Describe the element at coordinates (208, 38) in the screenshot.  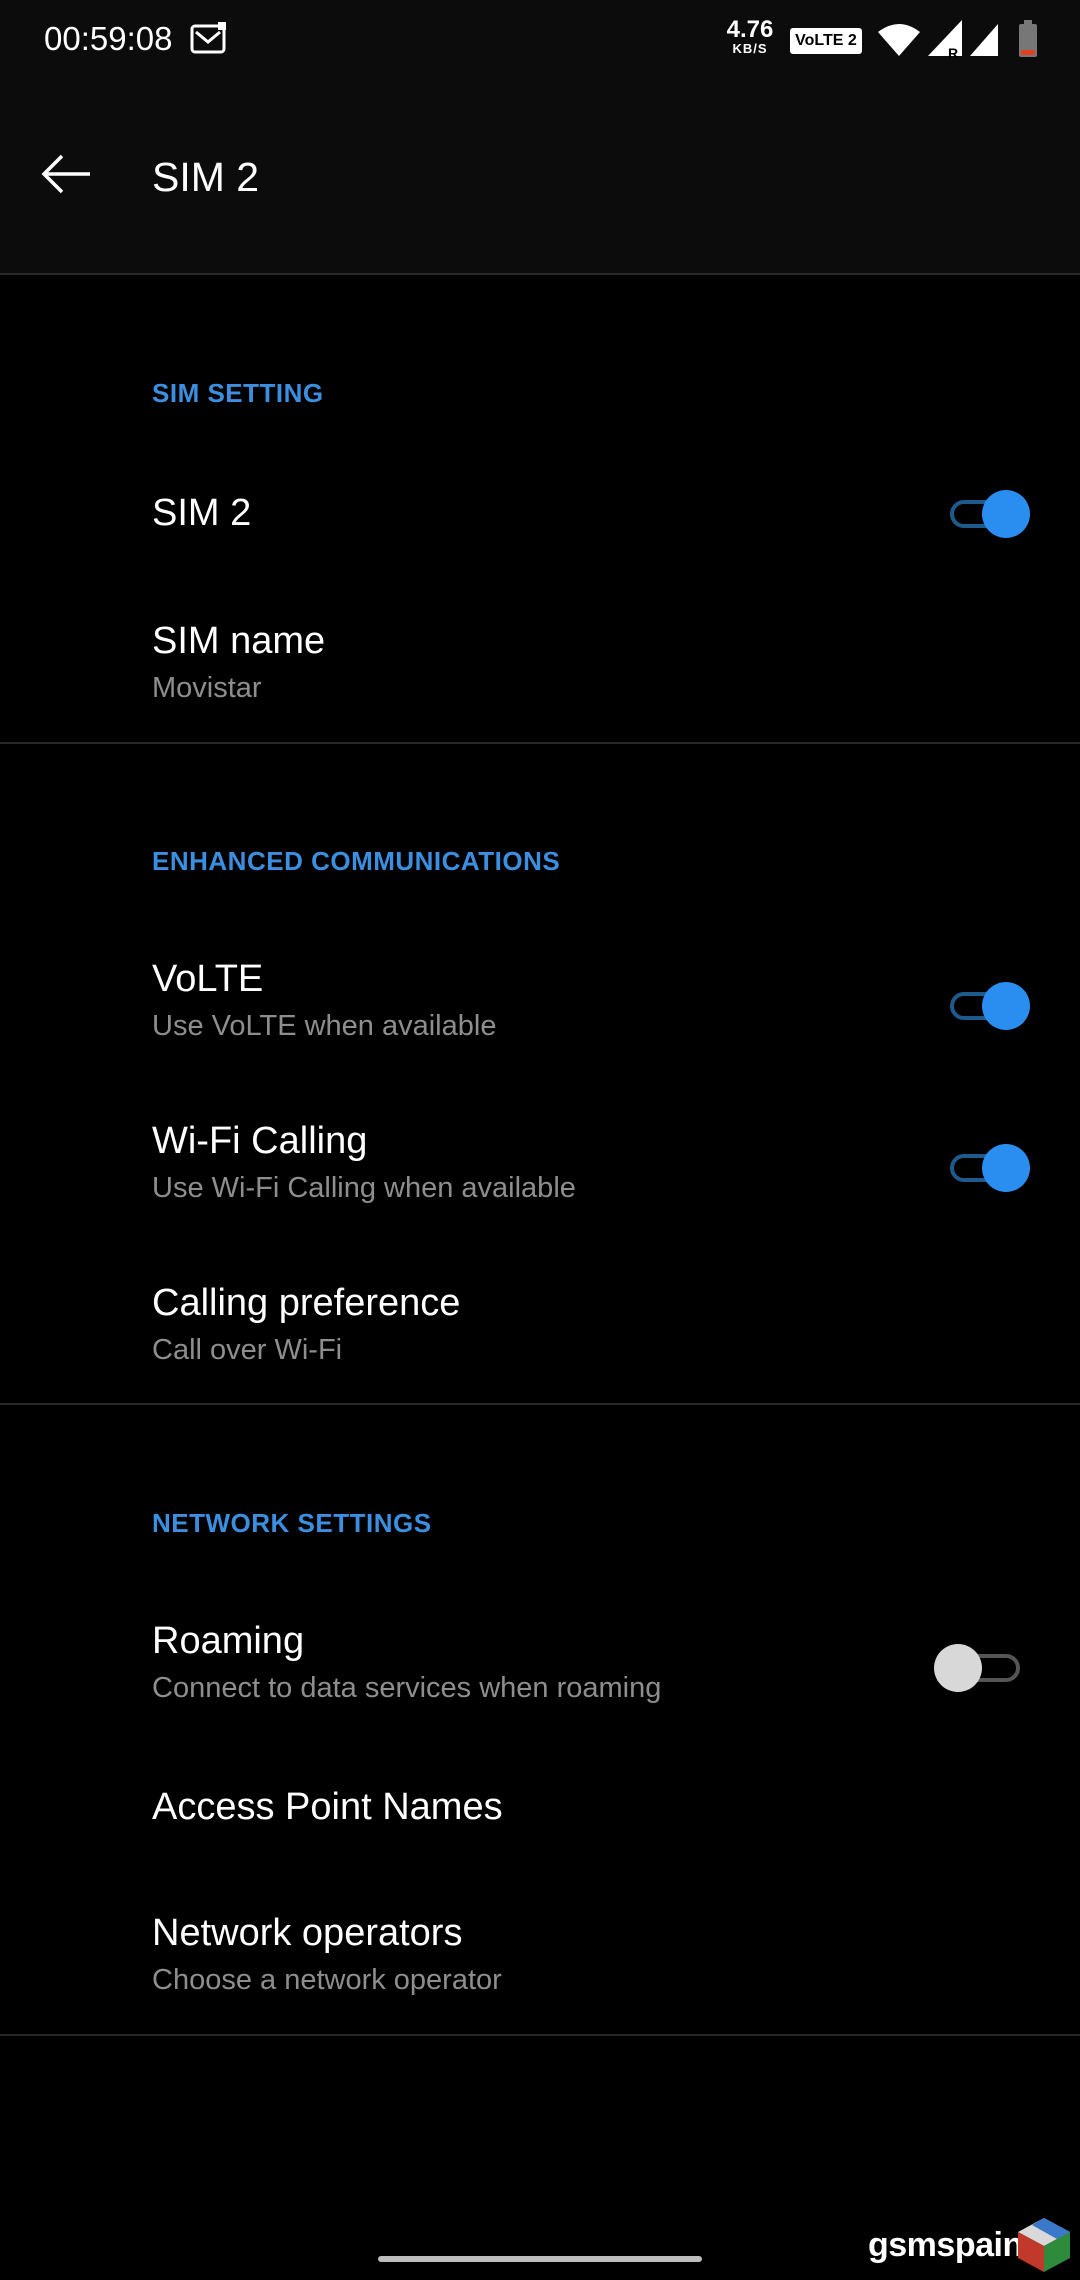
I see `mail-icon` at that location.